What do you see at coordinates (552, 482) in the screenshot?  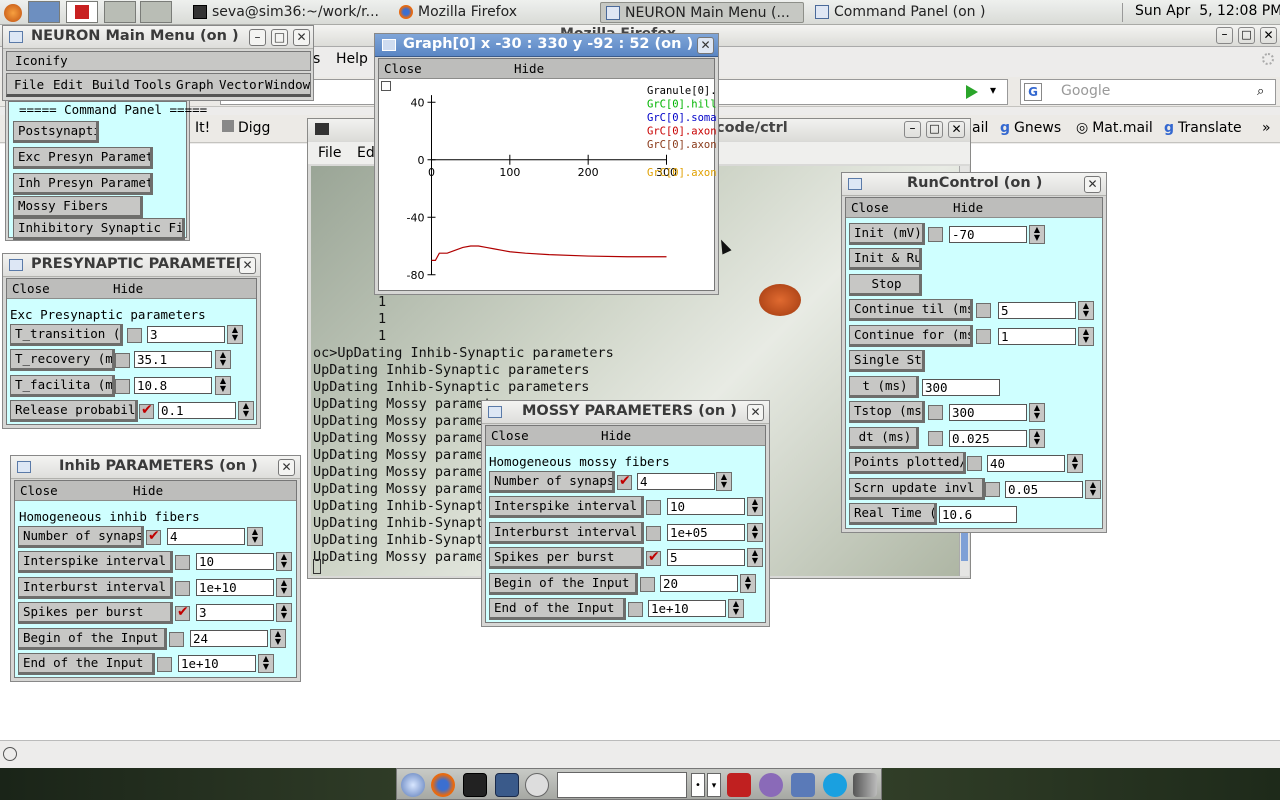 I see `number-synapses-button: Number of synapses` at bounding box center [552, 482].